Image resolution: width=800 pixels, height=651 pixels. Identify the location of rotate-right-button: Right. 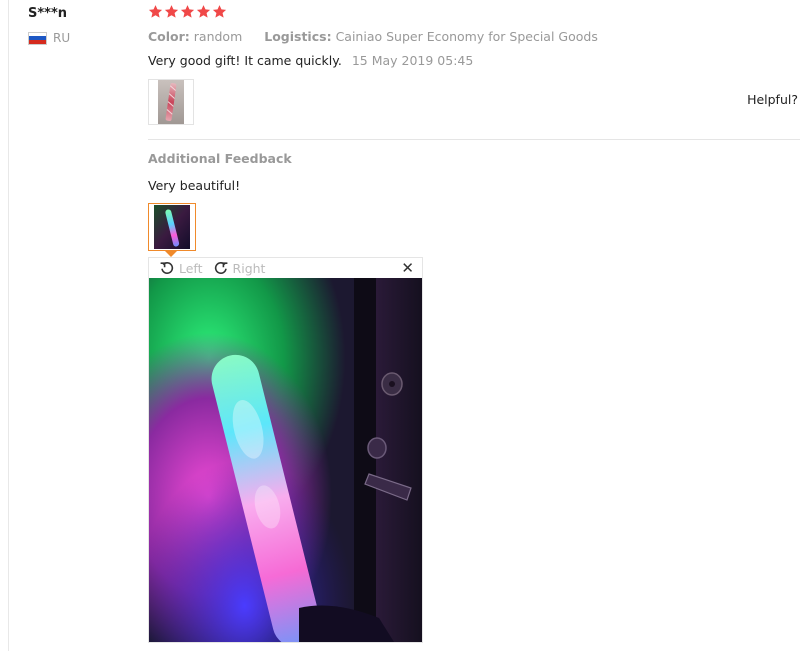
(239, 268).